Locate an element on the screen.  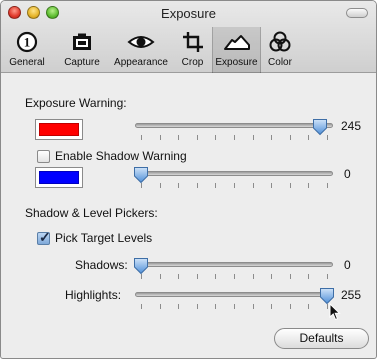
tab-general: 1 General is located at coordinates (27, 50).